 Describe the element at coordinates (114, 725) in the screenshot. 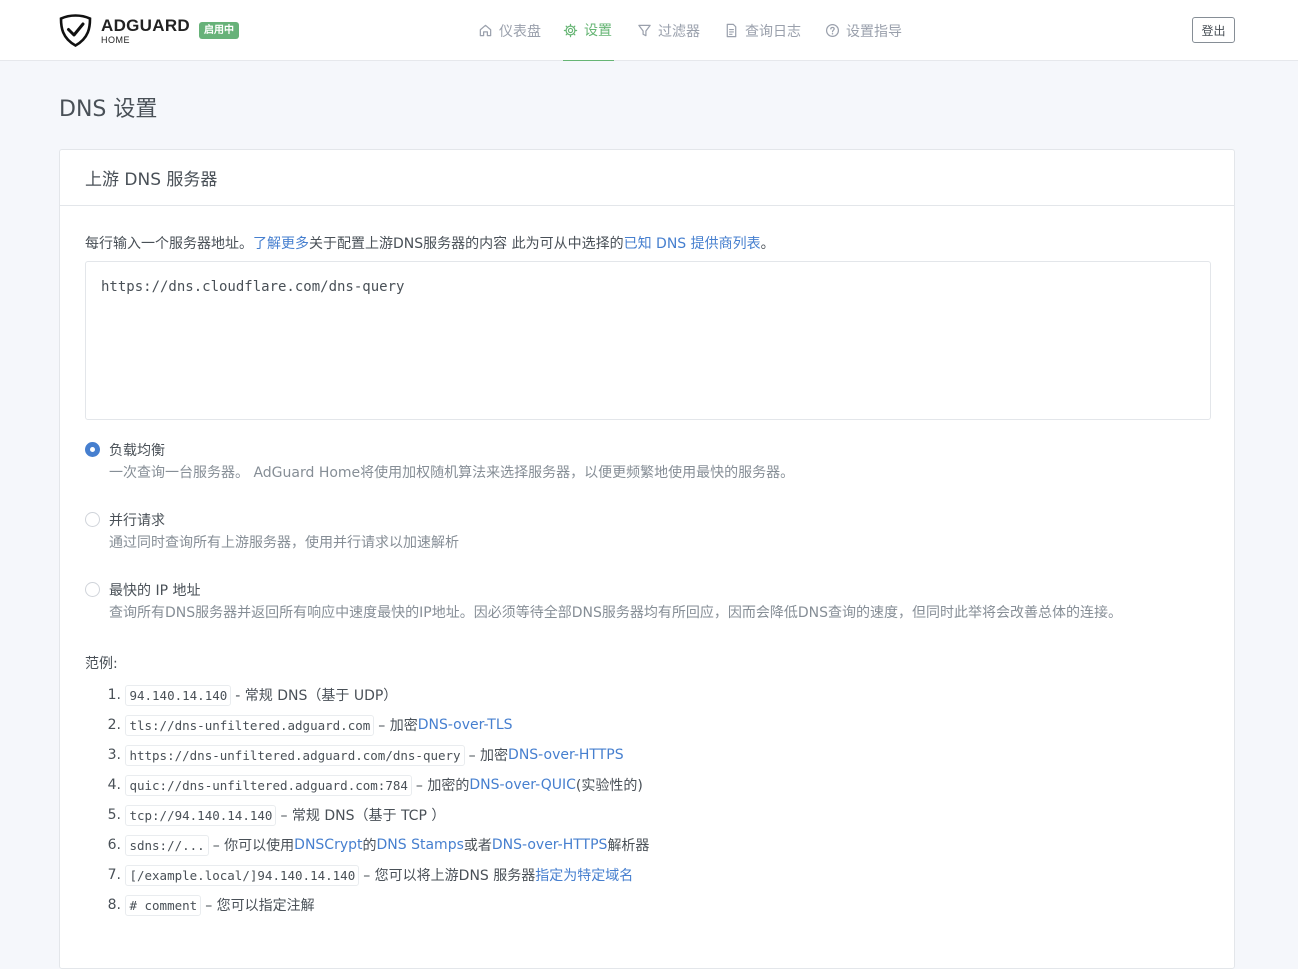

I see `example-number: 2.` at that location.